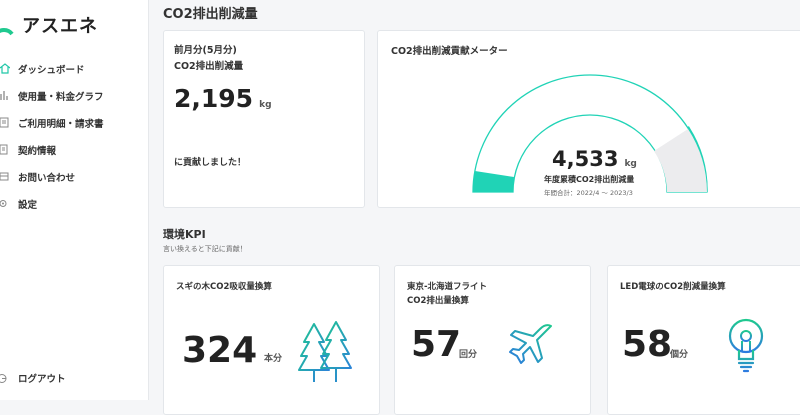 The height and width of the screenshot is (415, 800). What do you see at coordinates (7, 32) in the screenshot?
I see `logo-icon` at bounding box center [7, 32].